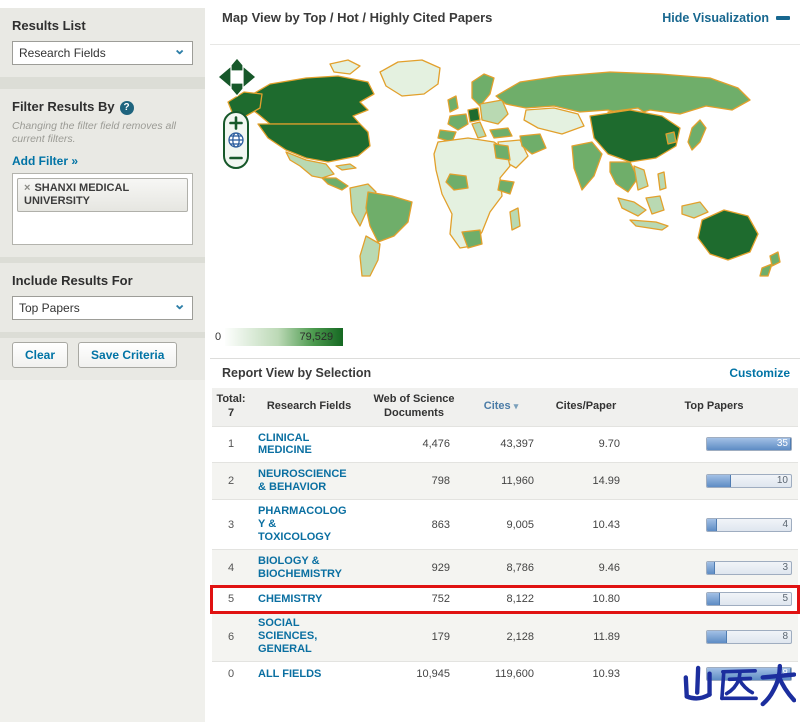 The image size is (800, 722). What do you see at coordinates (304, 568) in the screenshot?
I see `research-field-link: BIOLOGY & BIOCHEMISTRY` at bounding box center [304, 568].